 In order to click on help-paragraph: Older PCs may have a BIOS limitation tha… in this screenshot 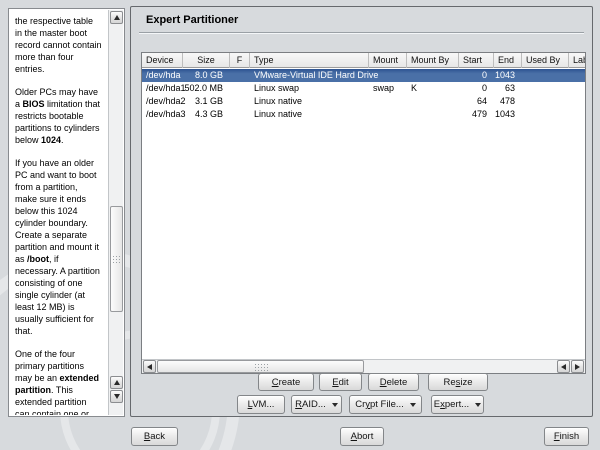, I will do `click(58, 116)`.